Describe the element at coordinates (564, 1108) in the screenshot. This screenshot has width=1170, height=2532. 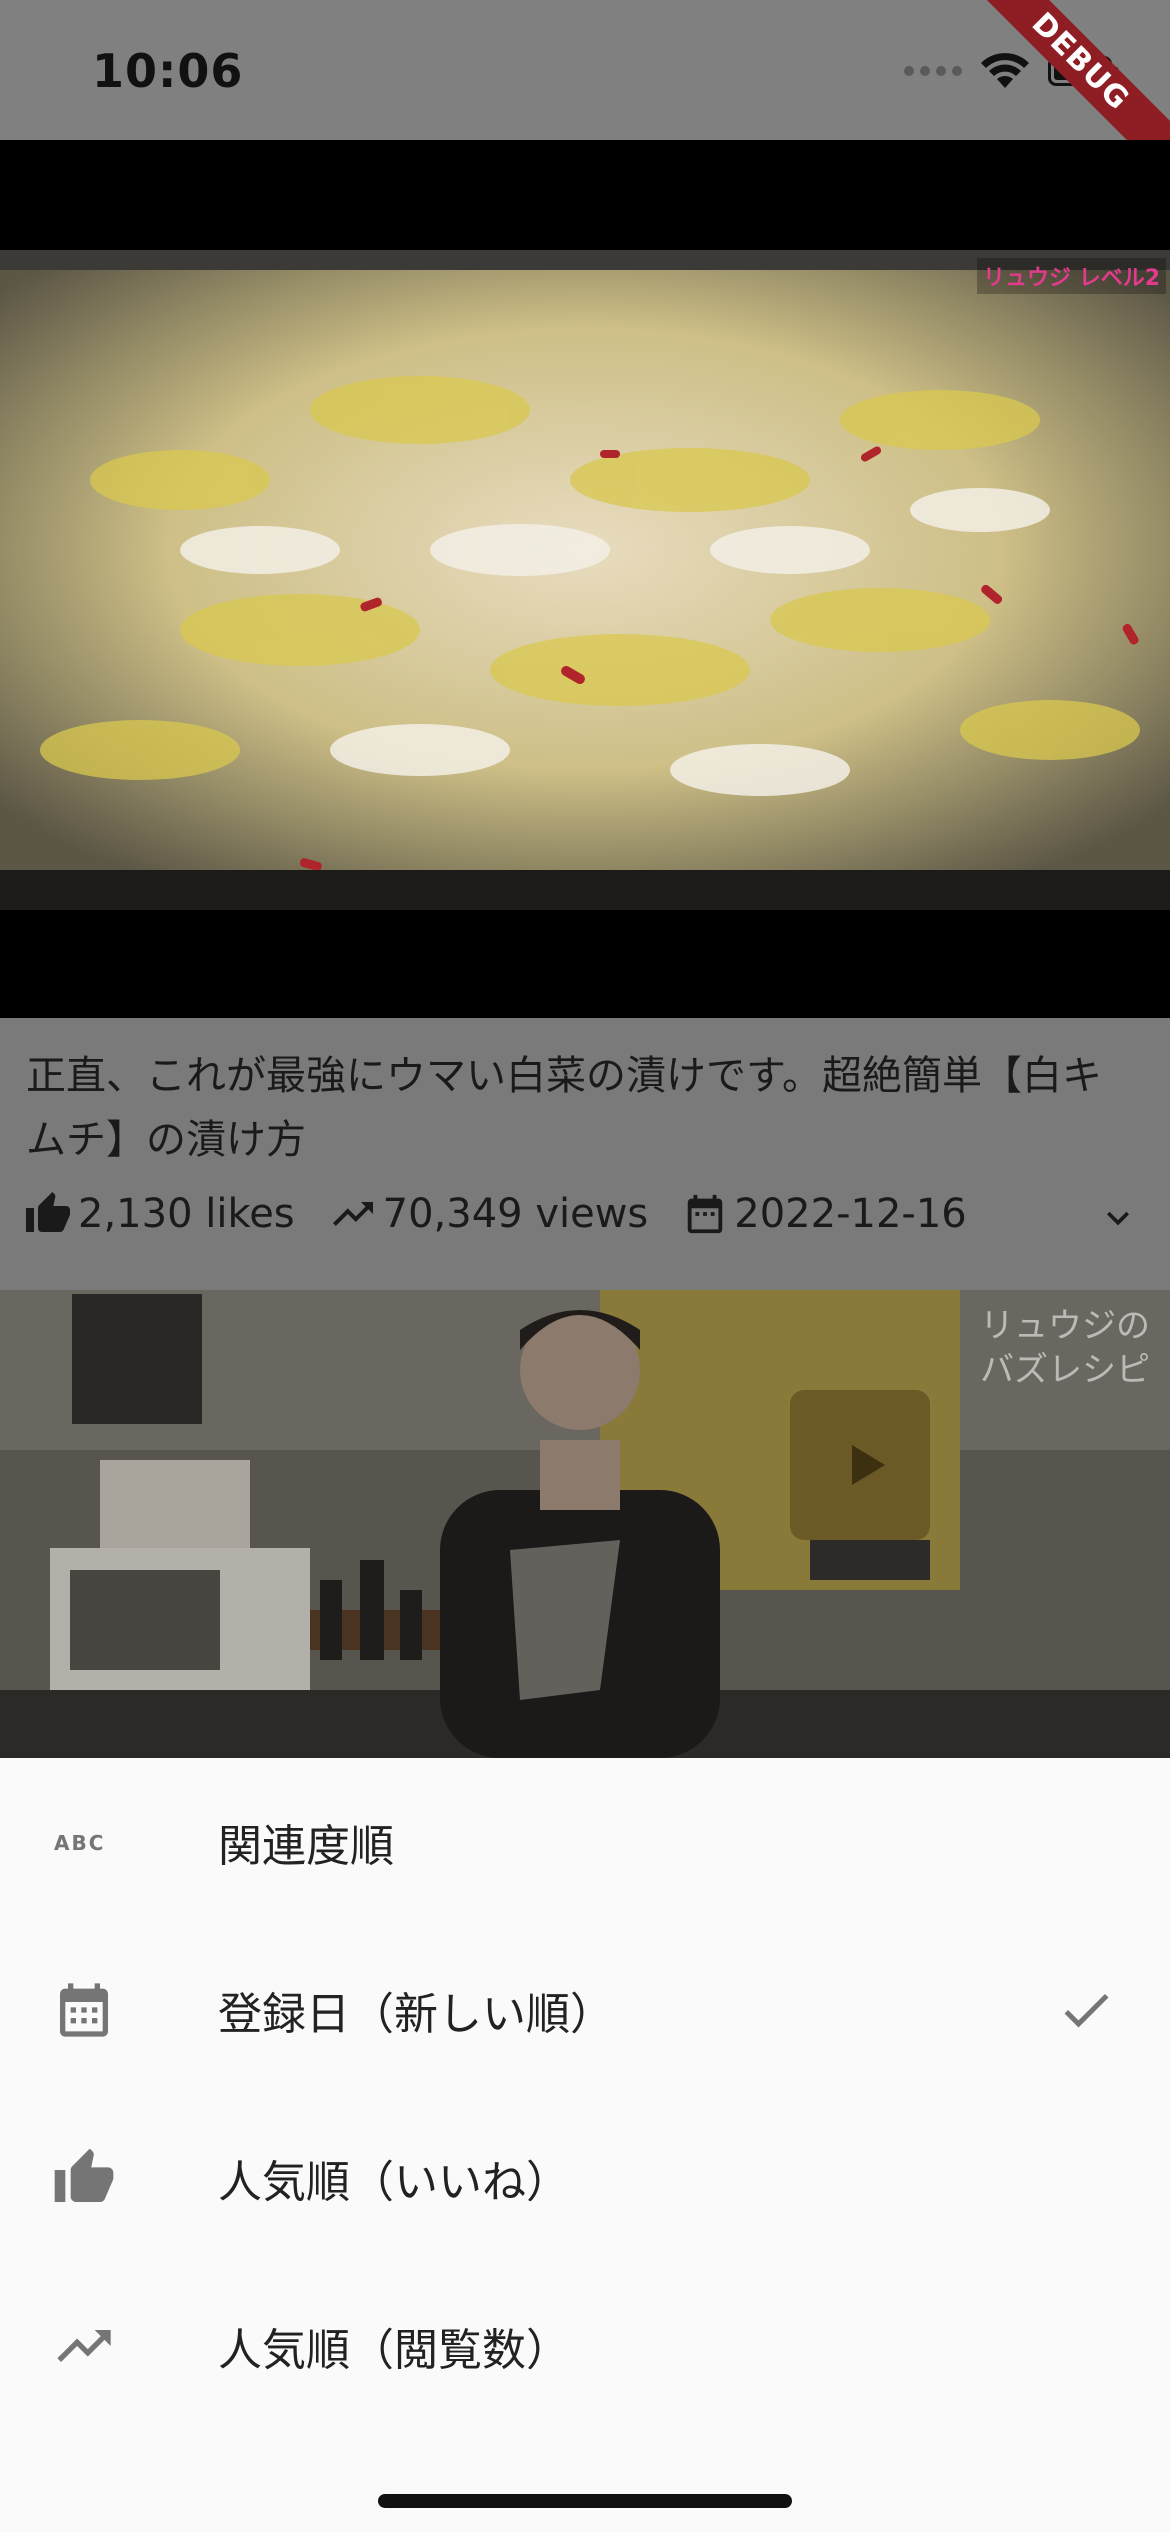
I see `video-title: 正直、これが最強にウマい白菜の漬けです。超絶簡単【白キムチ】の漬け方` at that location.